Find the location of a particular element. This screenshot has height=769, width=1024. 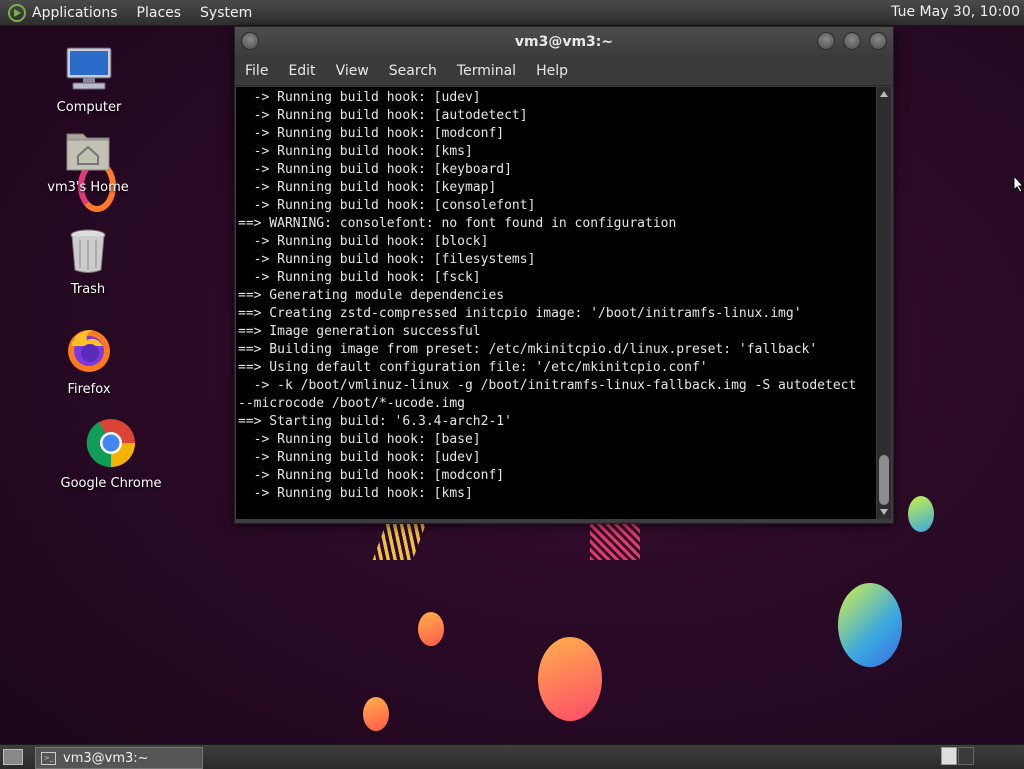

menu-applications: Applications is located at coordinates (75, 13).